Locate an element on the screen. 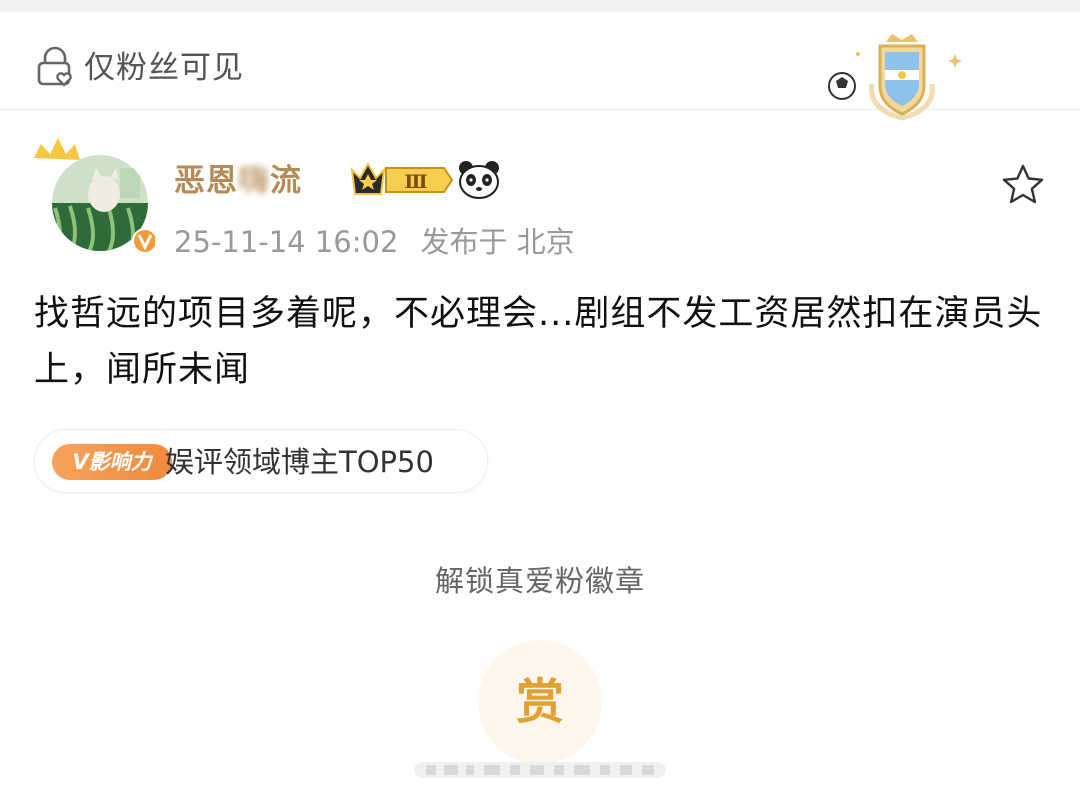  lock-heart-icon is located at coordinates (54, 66).